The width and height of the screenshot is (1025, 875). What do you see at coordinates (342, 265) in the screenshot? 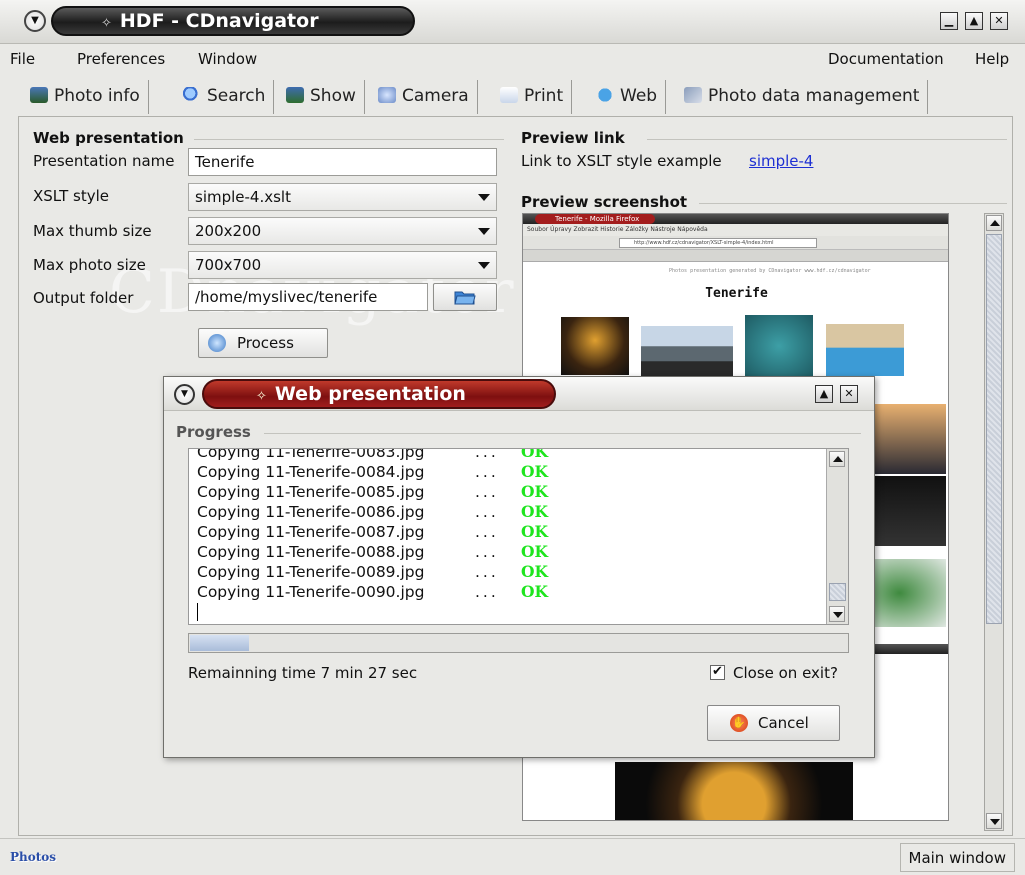
I see `max-photo-size-select: 700x700` at bounding box center [342, 265].